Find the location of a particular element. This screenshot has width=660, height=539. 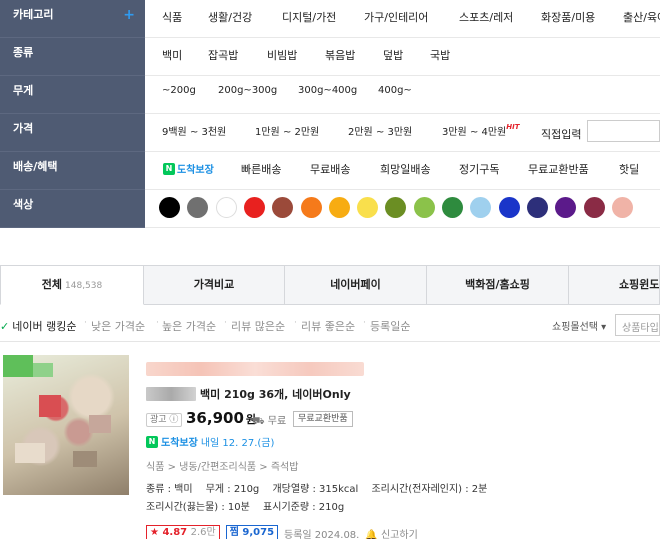

type-option: 잡곡밥 is located at coordinates (223, 55).